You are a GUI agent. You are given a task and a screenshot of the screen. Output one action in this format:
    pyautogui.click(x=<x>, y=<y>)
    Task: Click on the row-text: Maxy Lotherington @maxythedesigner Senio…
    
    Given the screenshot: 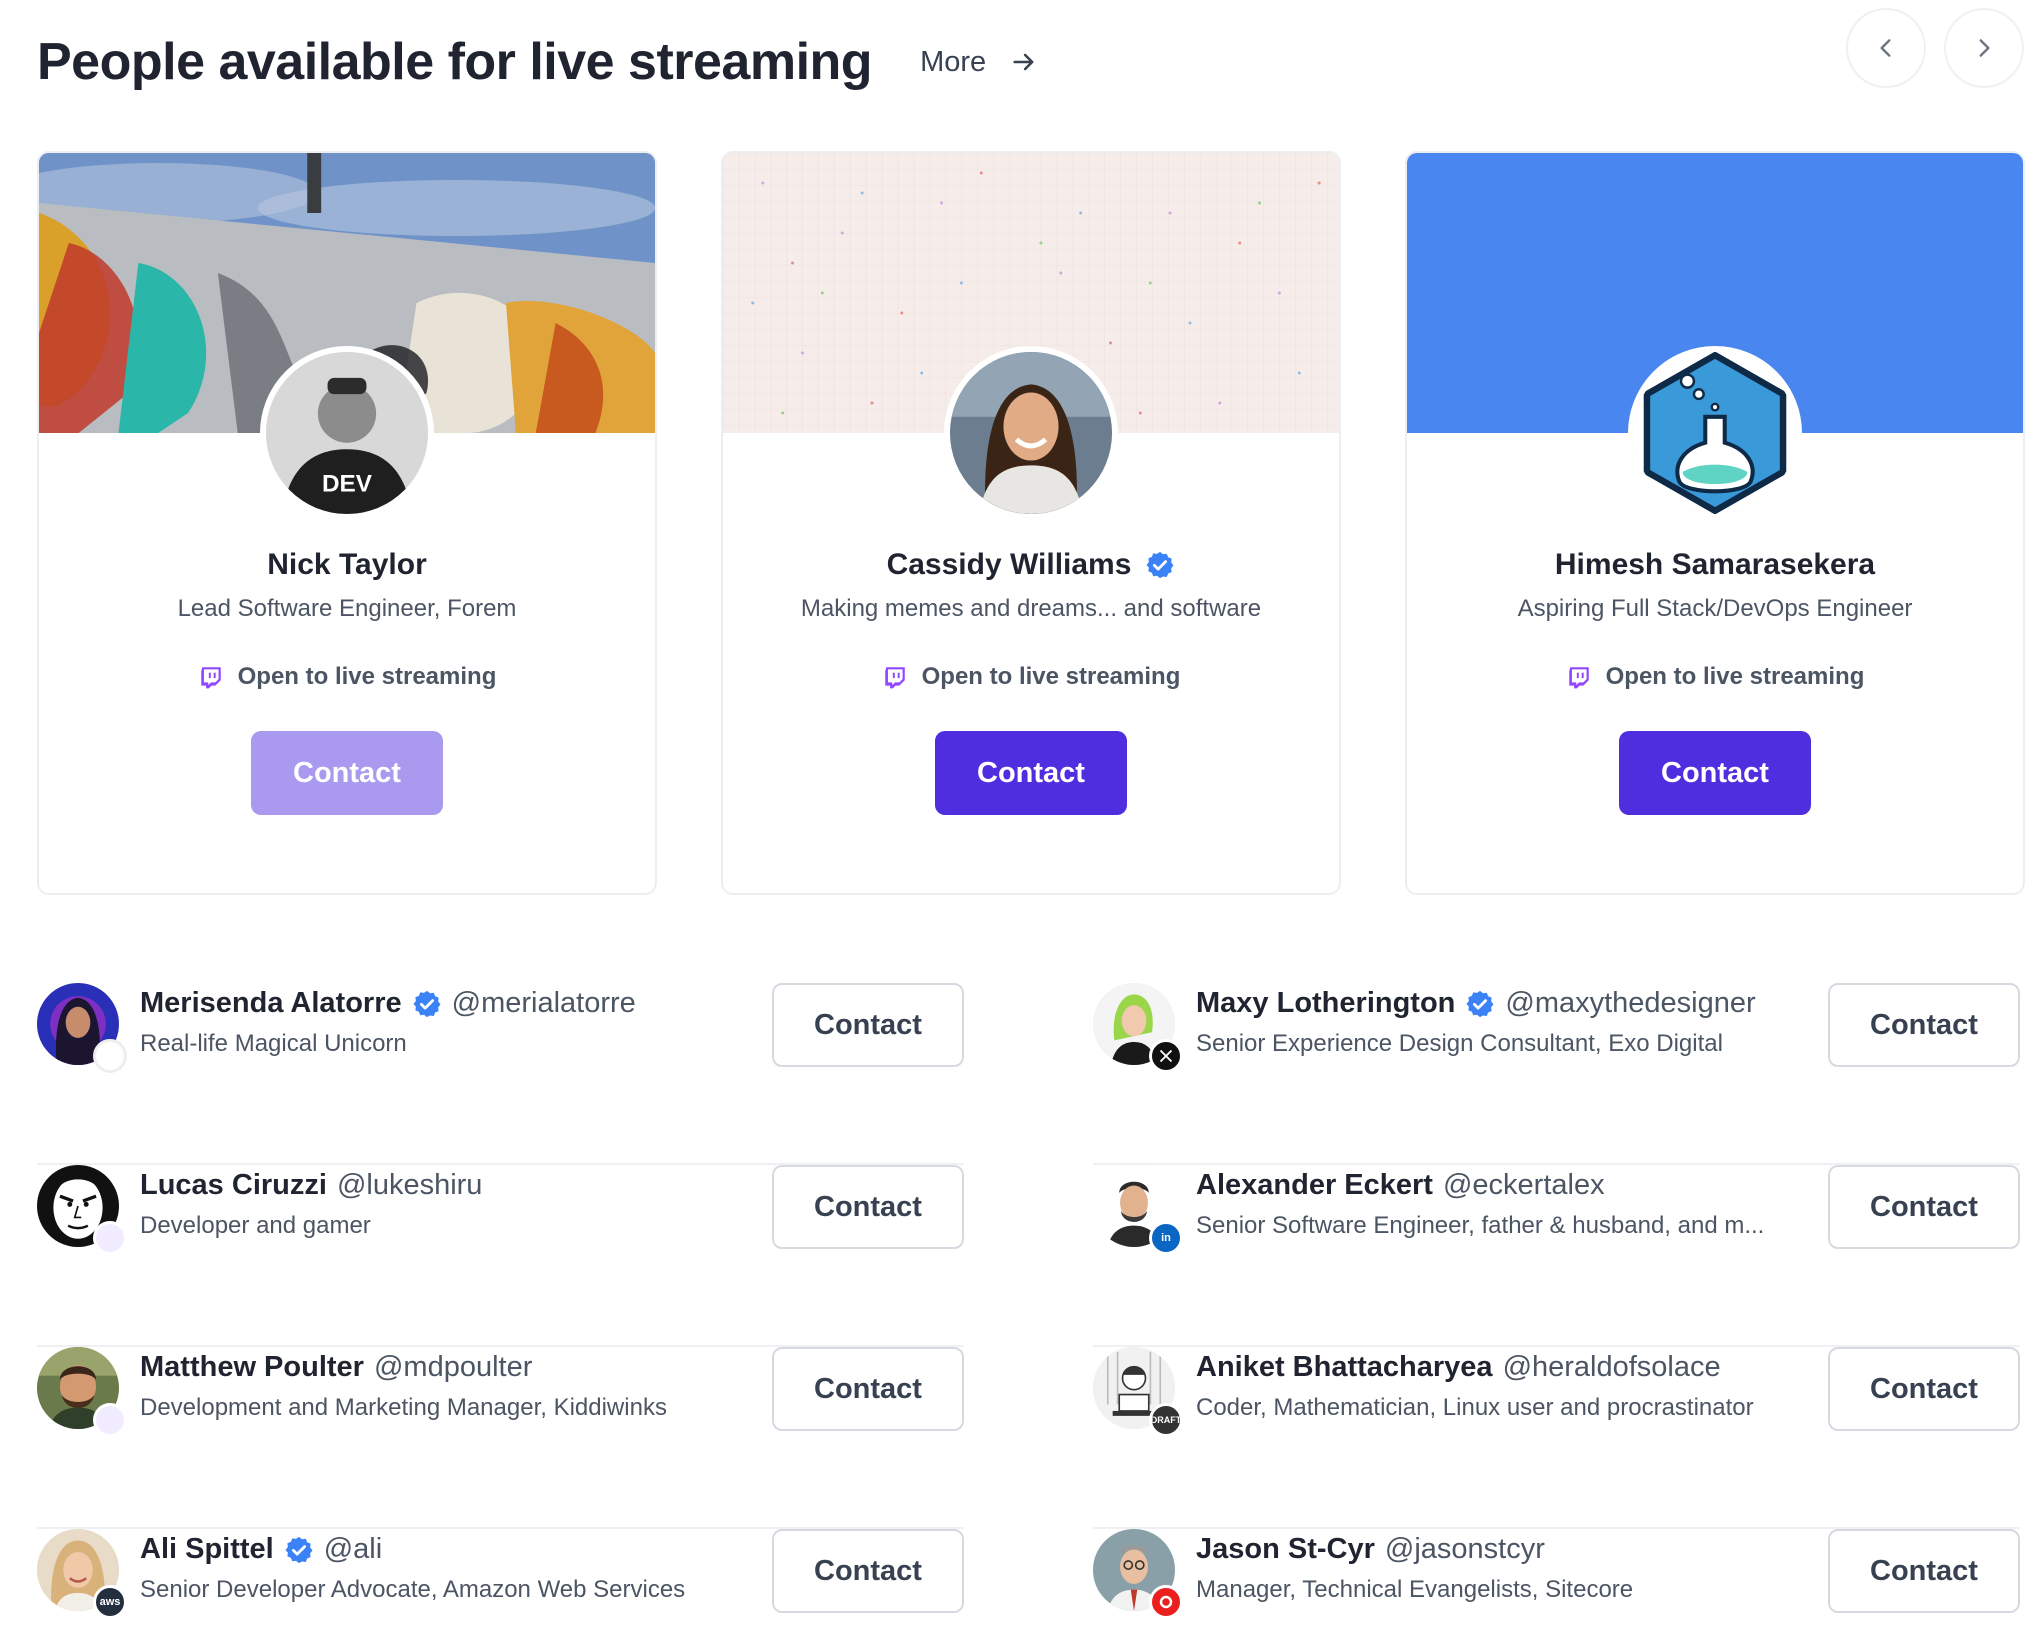 What is the action you would take?
    pyautogui.click(x=1493, y=1022)
    